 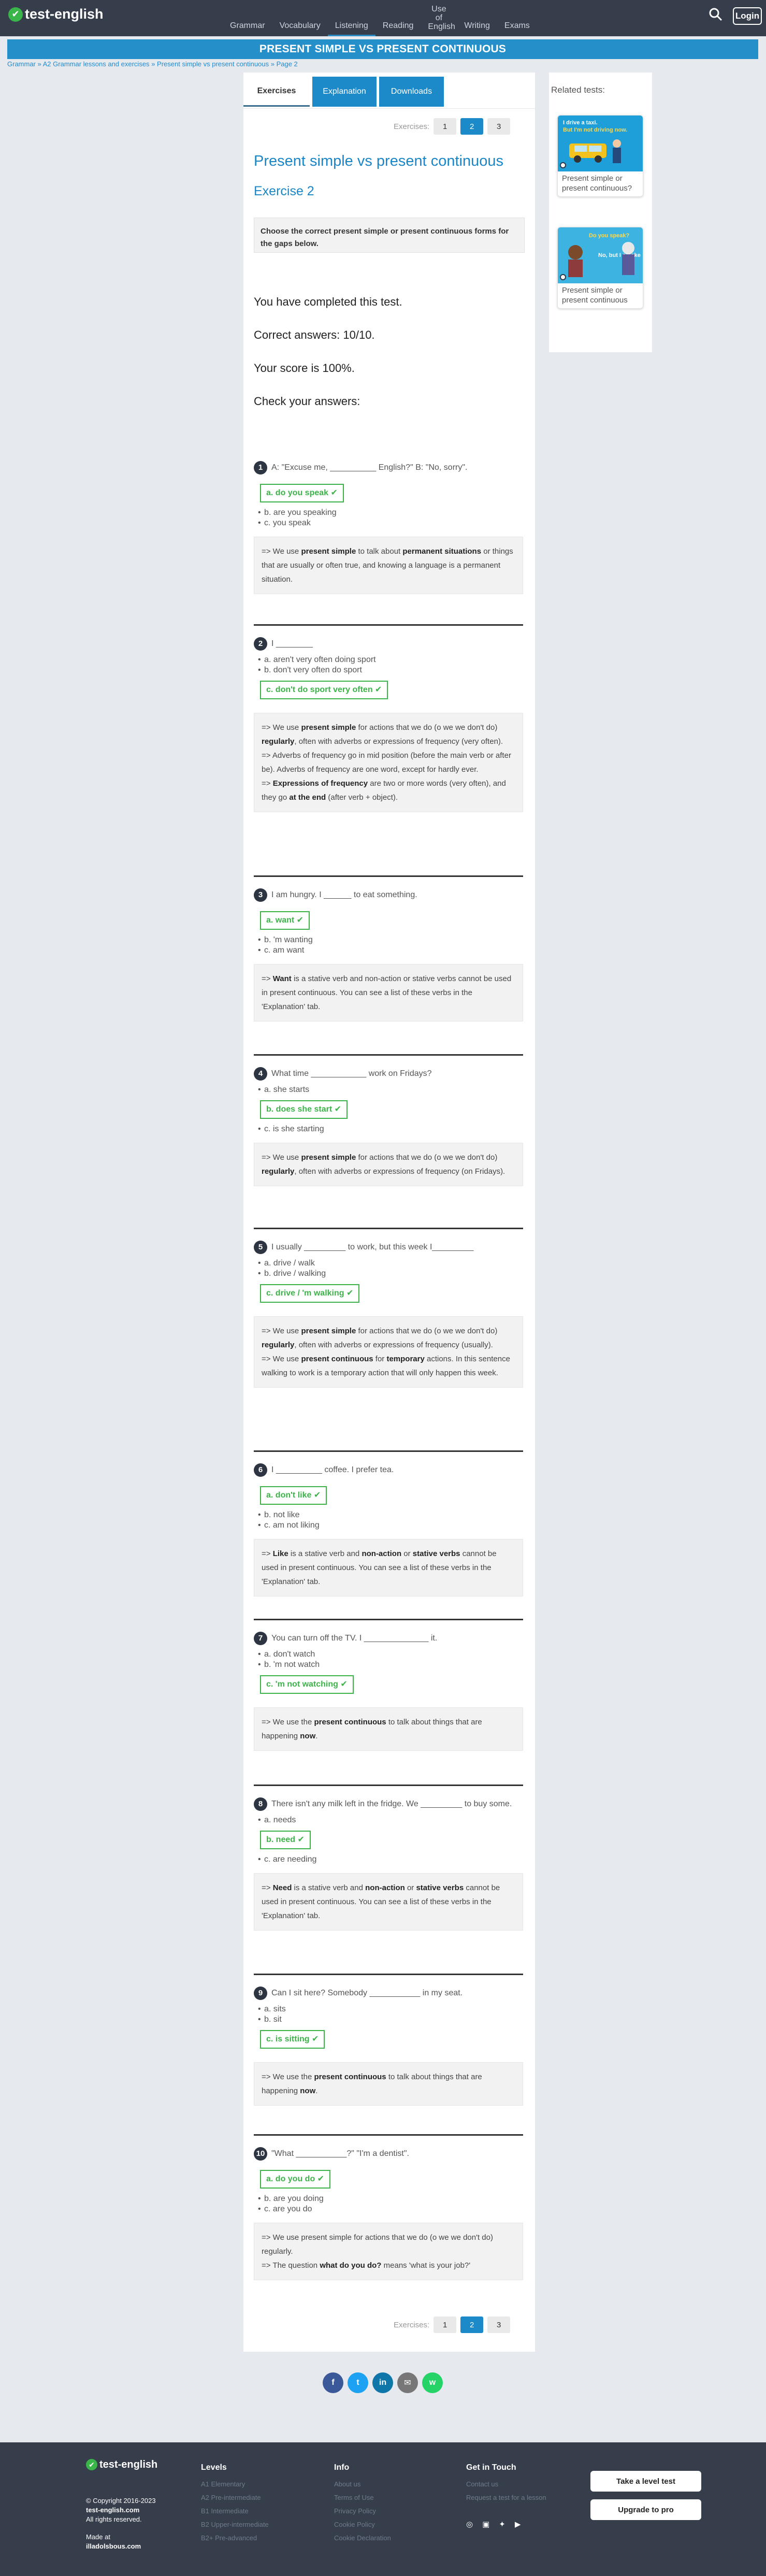 What do you see at coordinates (282, 978) in the screenshot?
I see `explanation-text: Want` at bounding box center [282, 978].